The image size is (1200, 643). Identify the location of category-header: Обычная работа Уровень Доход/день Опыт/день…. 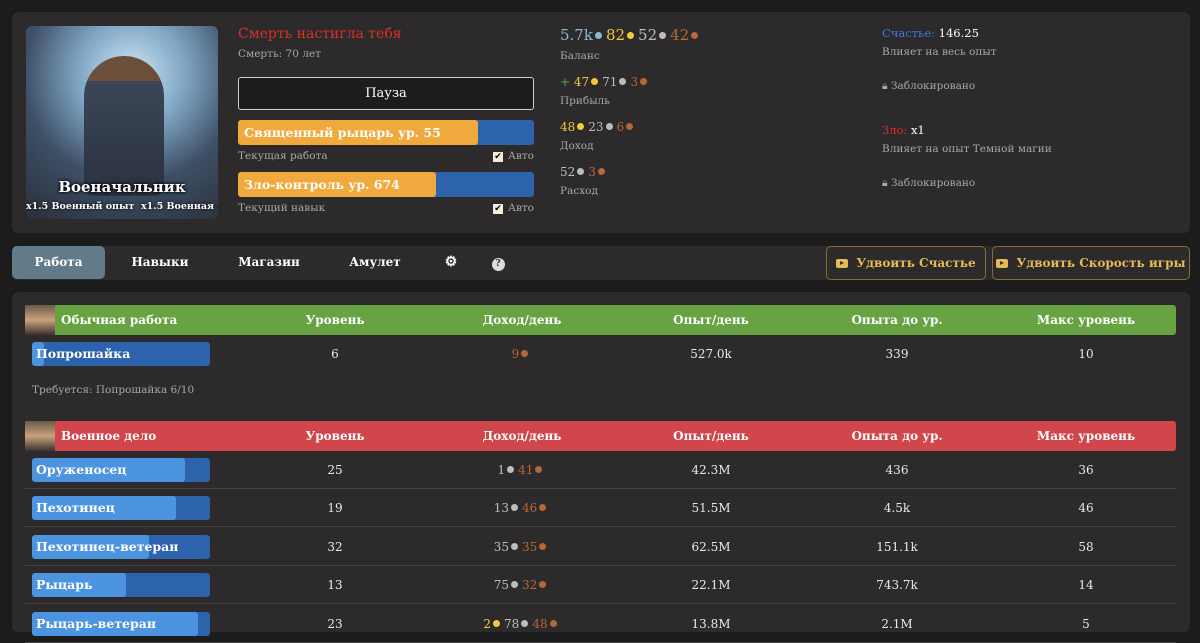
(600, 320).